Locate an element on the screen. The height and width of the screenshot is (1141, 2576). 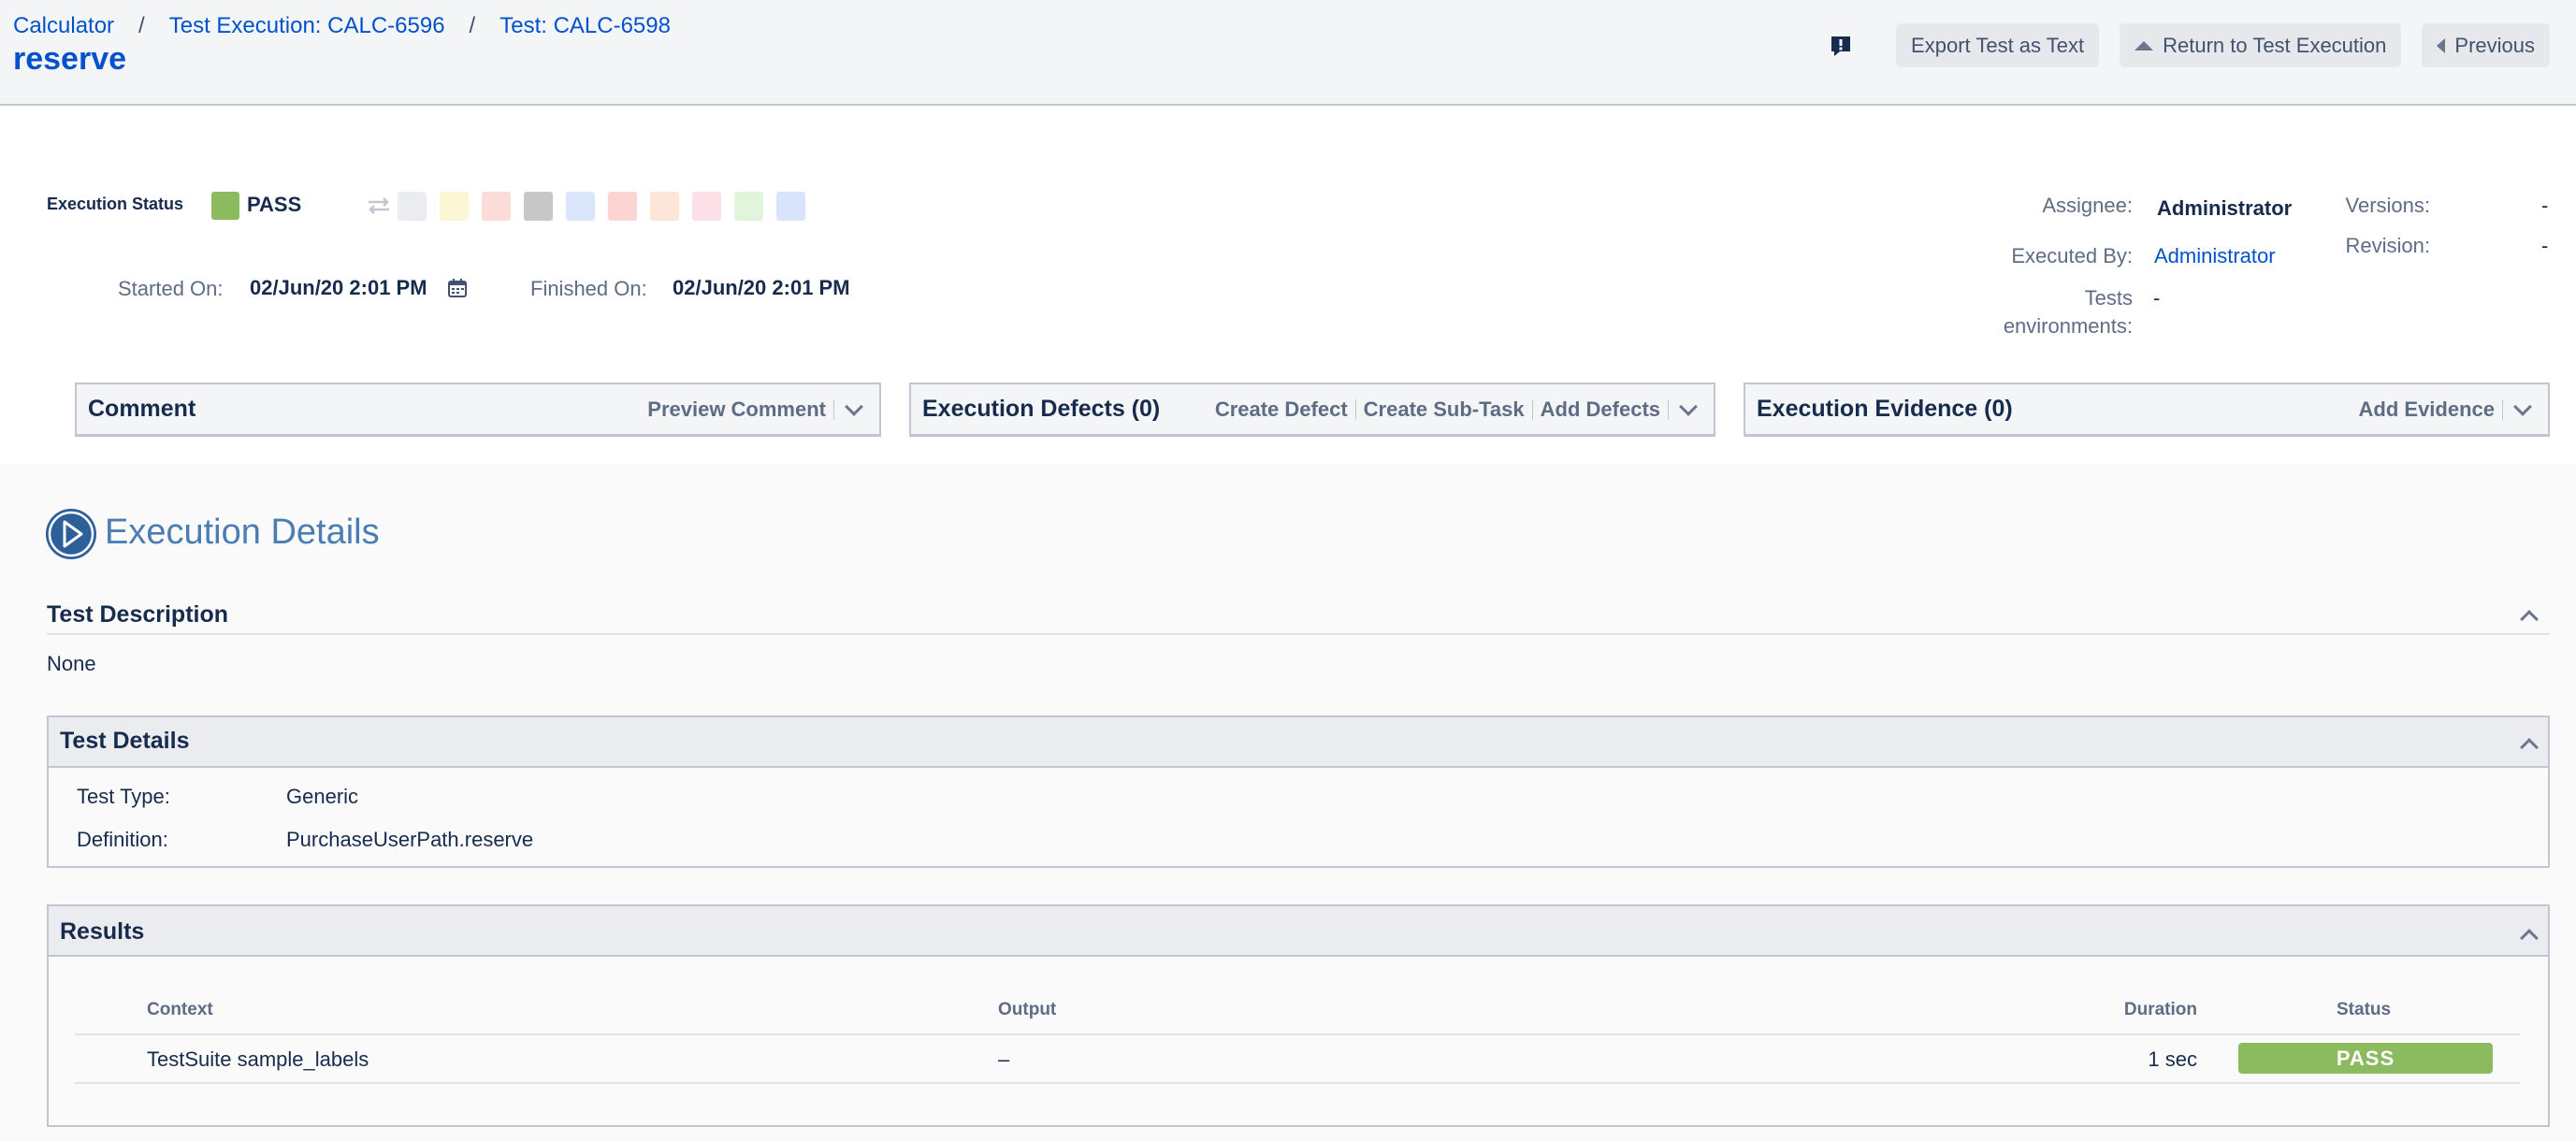
swap-arrows-icon is located at coordinates (379, 205).